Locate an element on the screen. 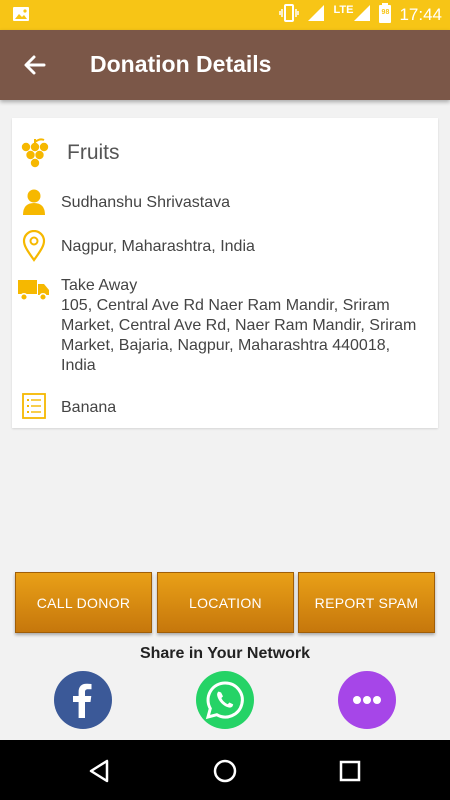 The image size is (450, 800). donor-row: Sudhanshu Shrivastava is located at coordinates (225, 203).